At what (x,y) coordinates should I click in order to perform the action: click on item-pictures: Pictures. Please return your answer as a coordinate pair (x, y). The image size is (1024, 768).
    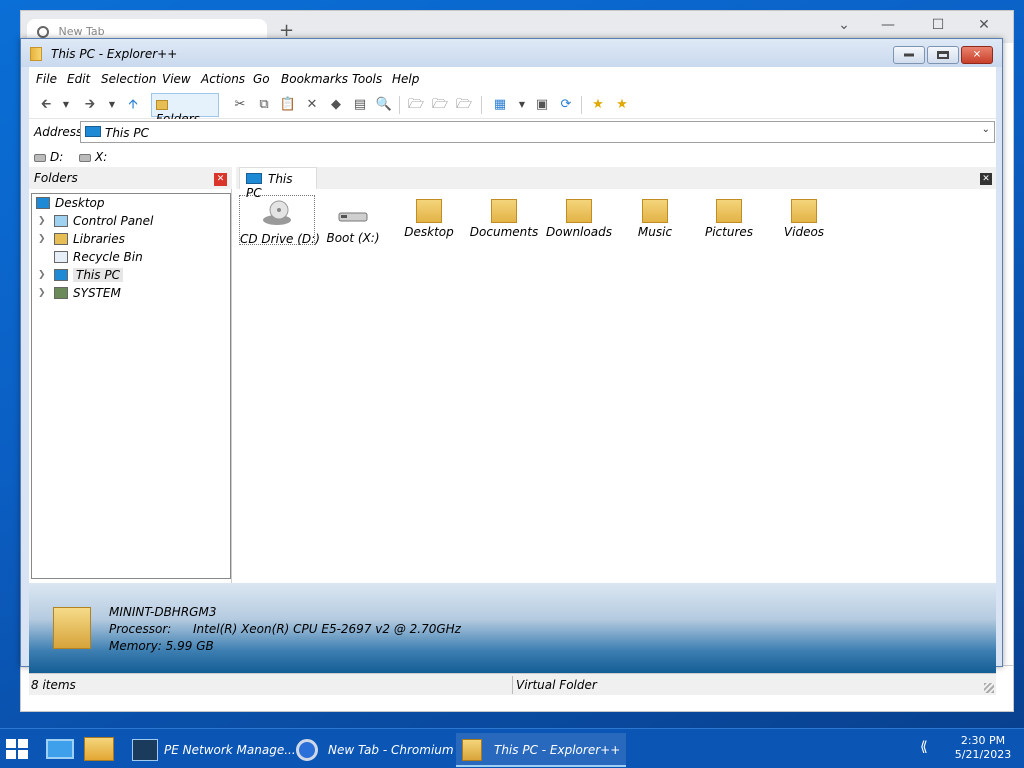
    Looking at the image, I should click on (729, 220).